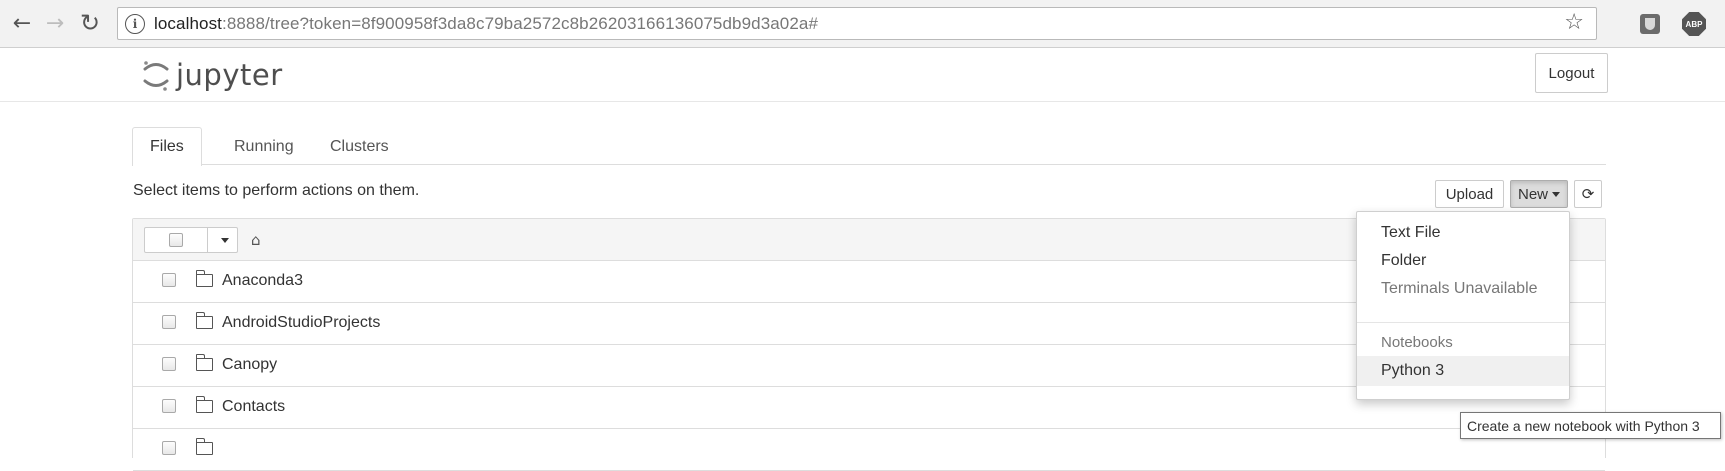 Image resolution: width=1725 pixels, height=471 pixels. Describe the element at coordinates (1532, 194) in the screenshot. I see `new-button-label: New` at that location.